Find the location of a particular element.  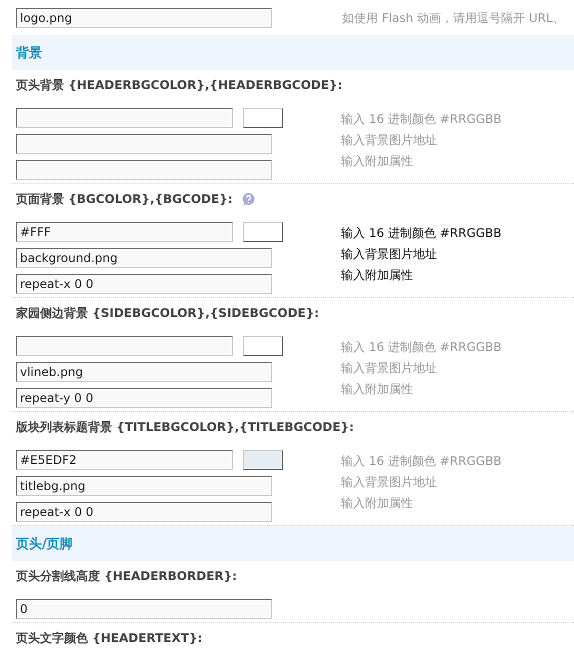

field-label: 页头文字颜色 {HEADERTEXT}: is located at coordinates (109, 638).